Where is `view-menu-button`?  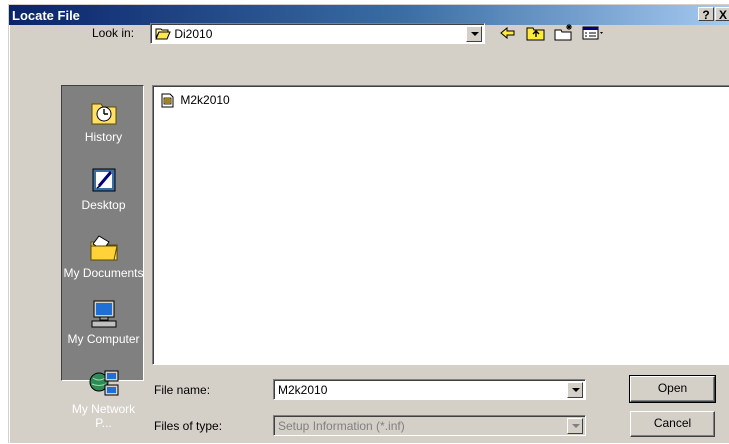 view-menu-button is located at coordinates (594, 33).